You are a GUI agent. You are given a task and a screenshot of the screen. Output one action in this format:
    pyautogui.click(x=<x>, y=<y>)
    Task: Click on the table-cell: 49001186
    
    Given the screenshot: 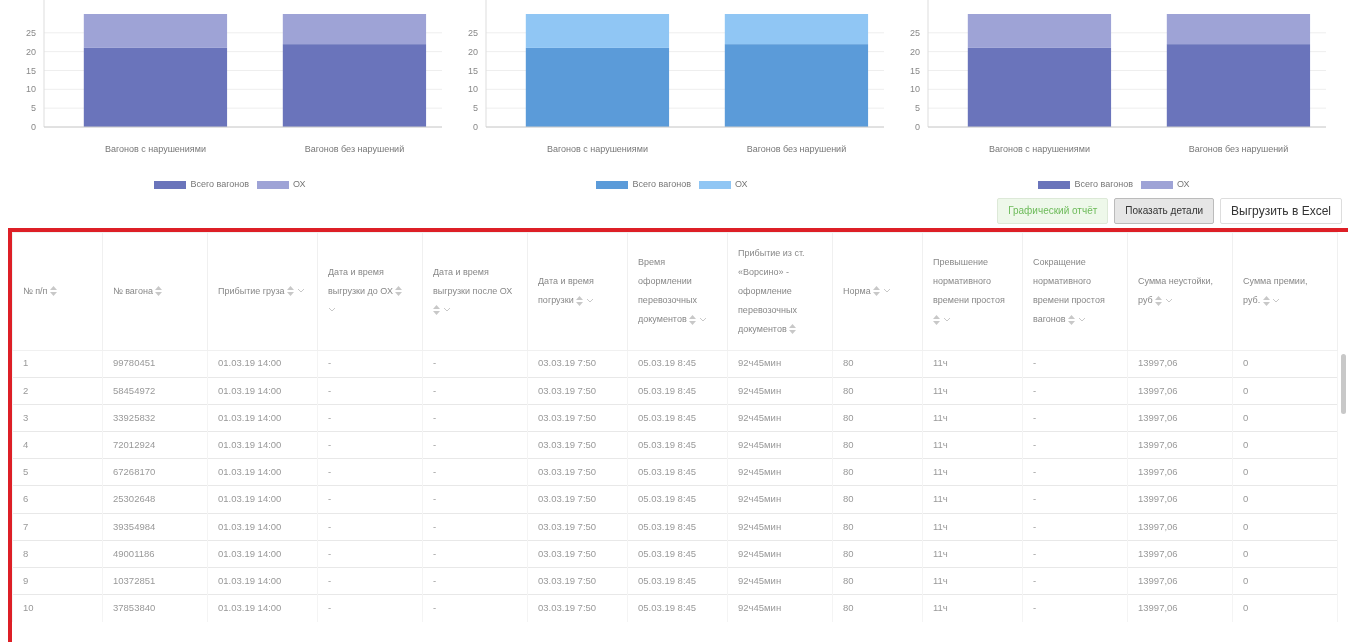 What is the action you would take?
    pyautogui.click(x=155, y=554)
    